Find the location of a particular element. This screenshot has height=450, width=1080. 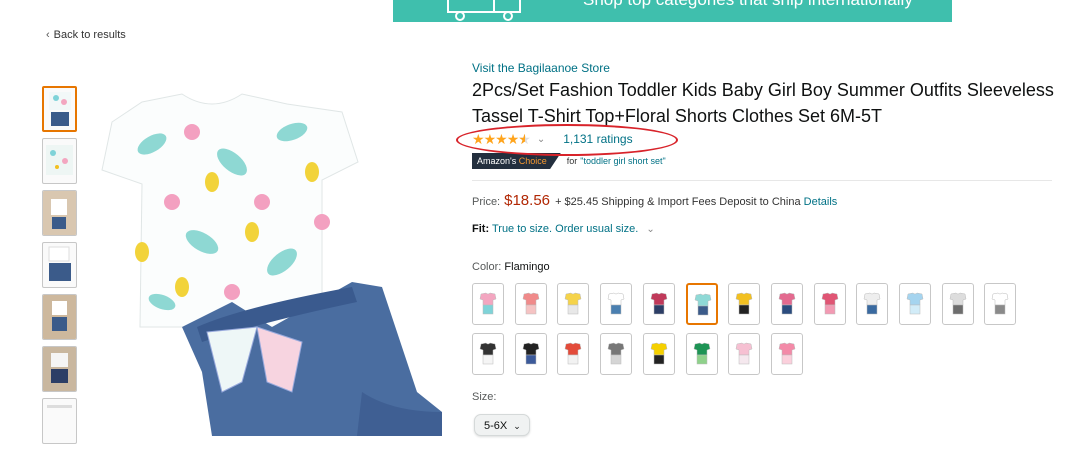

badge-prefix: Amazon's is located at coordinates (498, 161).